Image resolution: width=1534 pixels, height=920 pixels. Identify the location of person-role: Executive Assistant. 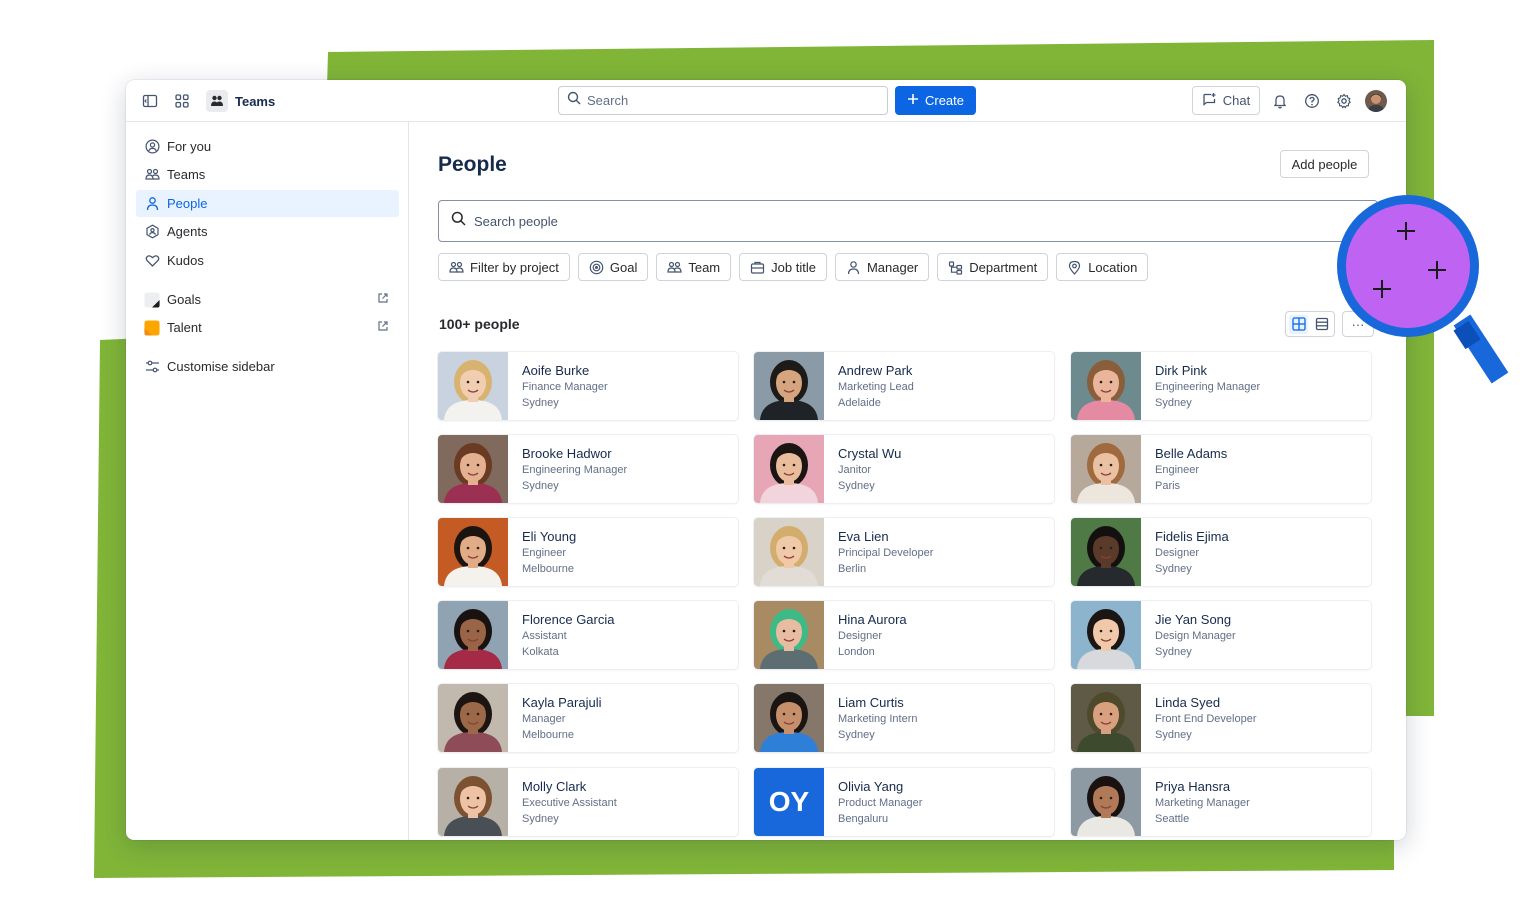
(569, 803).